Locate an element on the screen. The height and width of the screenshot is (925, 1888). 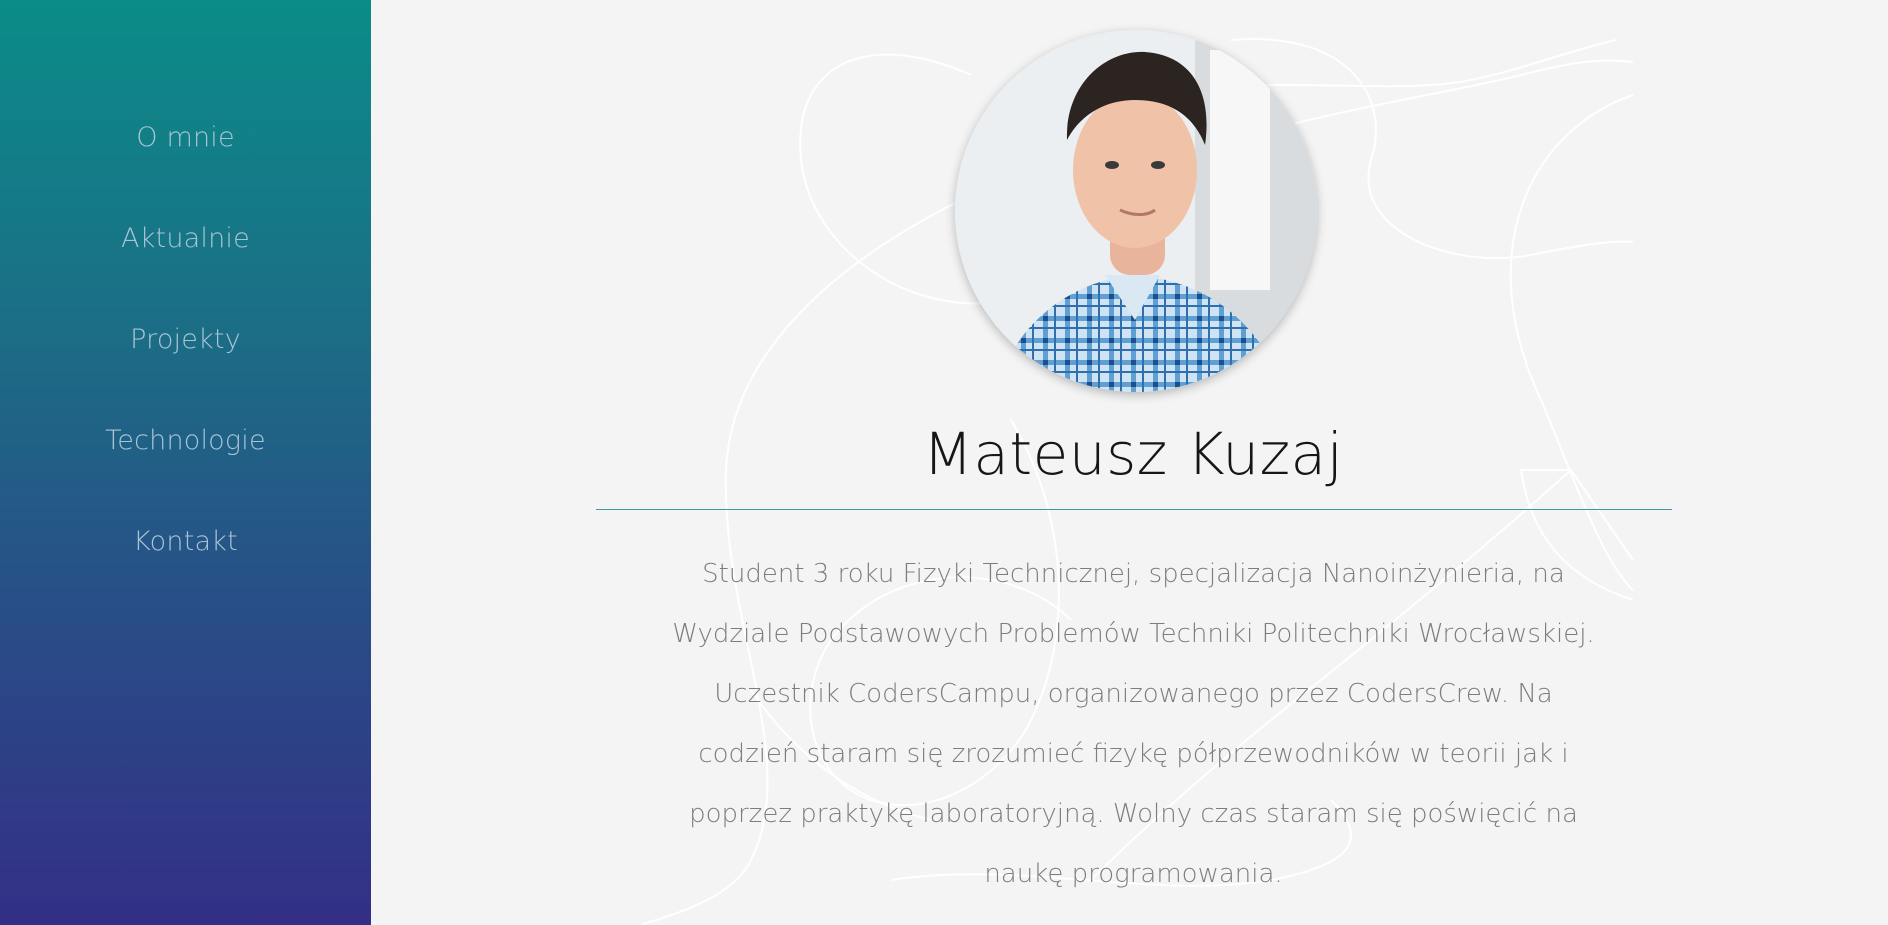
profile-photo is located at coordinates (1136, 211).